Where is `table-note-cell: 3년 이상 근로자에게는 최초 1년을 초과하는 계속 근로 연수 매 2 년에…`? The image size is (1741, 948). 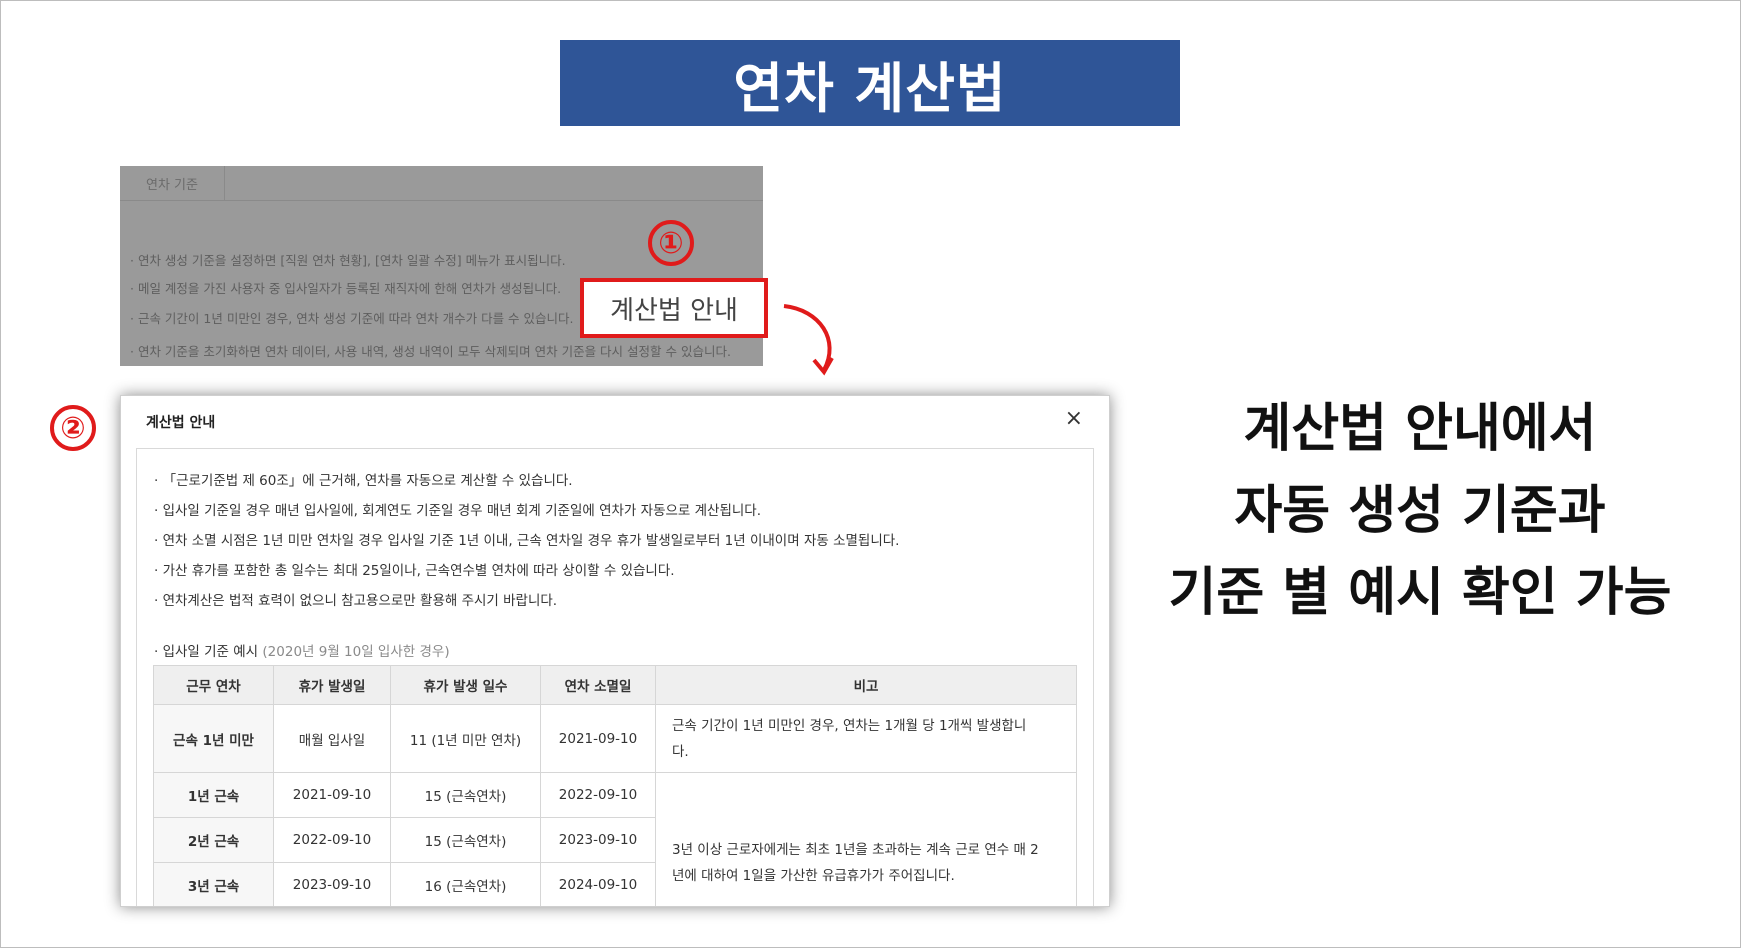 table-note-cell: 3년 이상 근로자에게는 최초 1년을 초과하는 계속 근로 연수 매 2 년에… is located at coordinates (866, 839).